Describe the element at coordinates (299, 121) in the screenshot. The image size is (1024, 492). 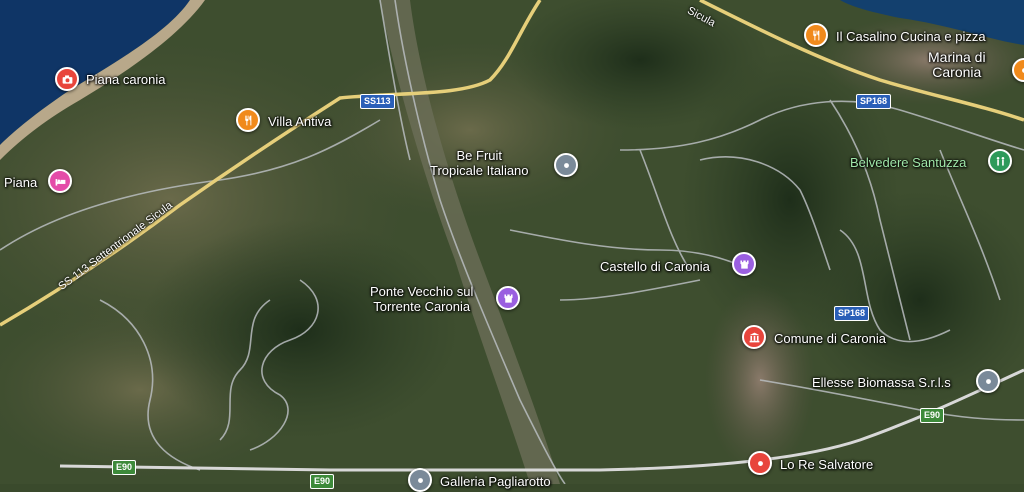
I see `place-label-villa-antiva: Villa Antiva` at that location.